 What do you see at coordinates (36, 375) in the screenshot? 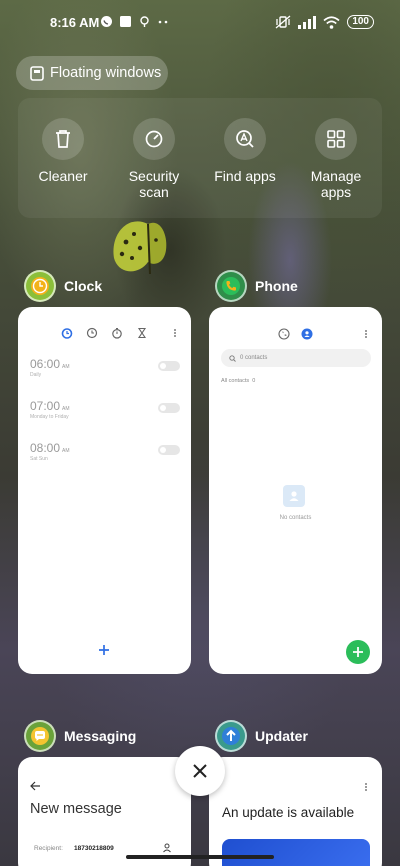
I see `alarm-repeat: Daily` at bounding box center [36, 375].